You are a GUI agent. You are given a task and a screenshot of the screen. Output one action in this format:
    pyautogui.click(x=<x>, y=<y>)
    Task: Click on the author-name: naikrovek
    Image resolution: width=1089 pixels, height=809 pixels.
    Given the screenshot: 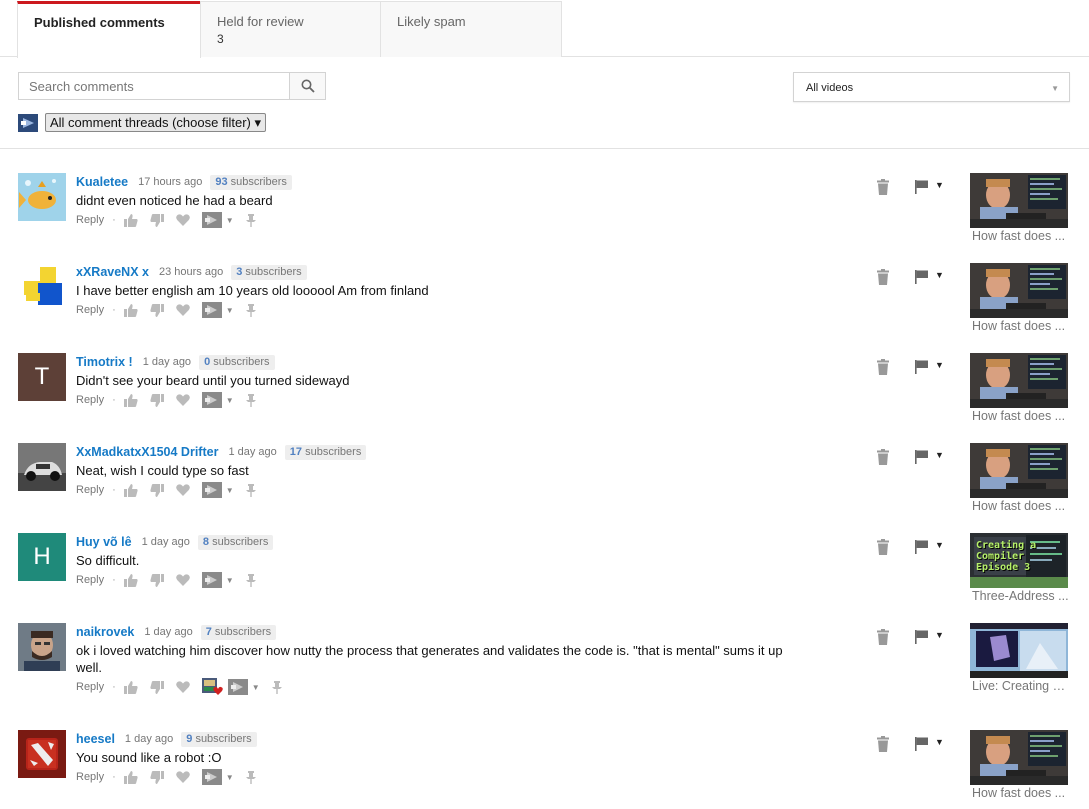 What is the action you would take?
    pyautogui.click(x=105, y=632)
    